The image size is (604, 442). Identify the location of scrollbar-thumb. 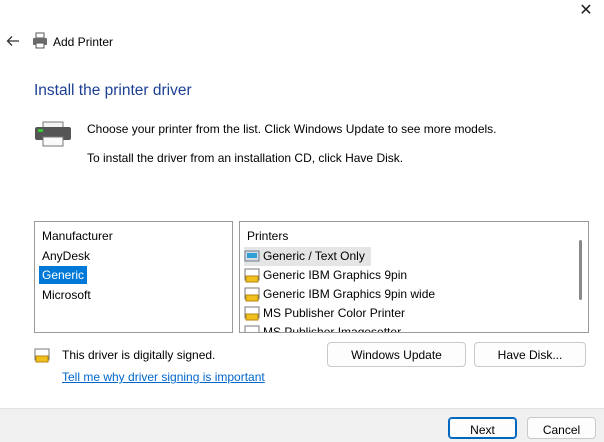
(580, 270).